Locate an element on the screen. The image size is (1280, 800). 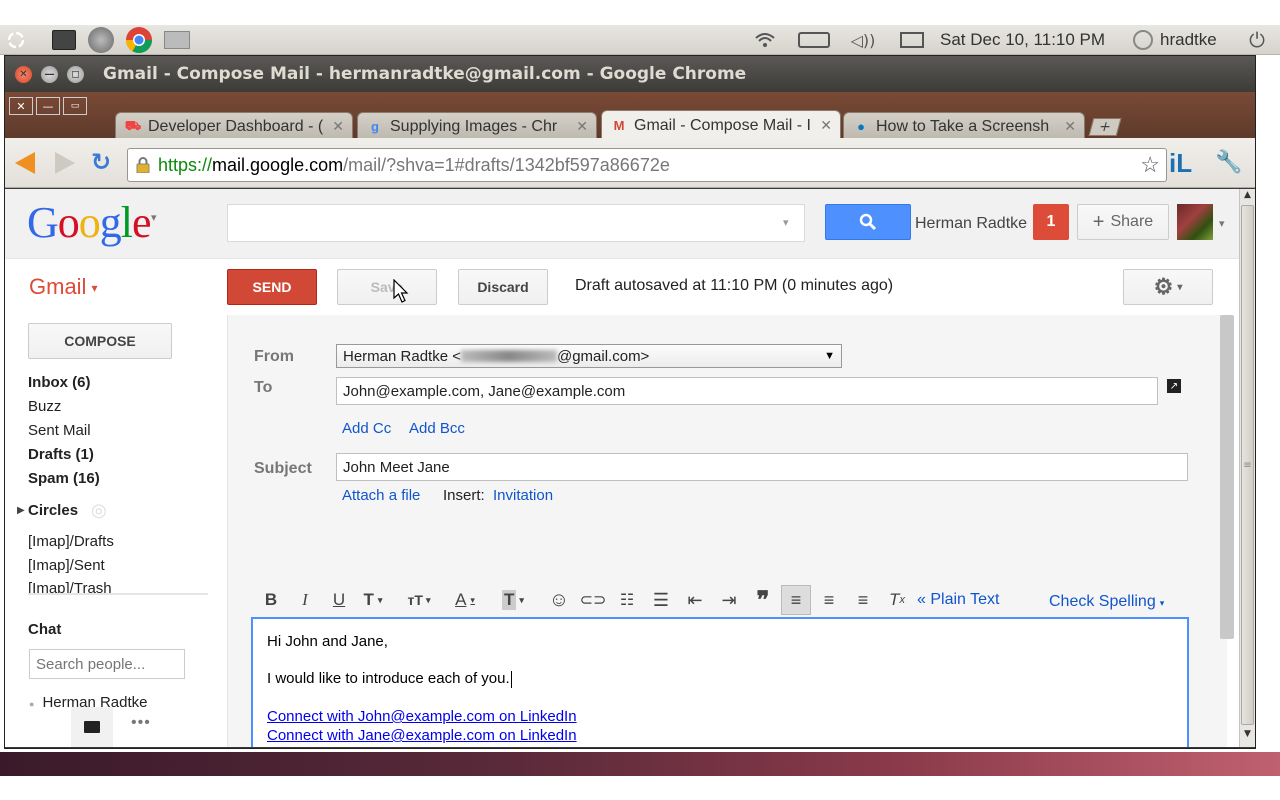
wifi-icon is located at coordinates (765, 40).